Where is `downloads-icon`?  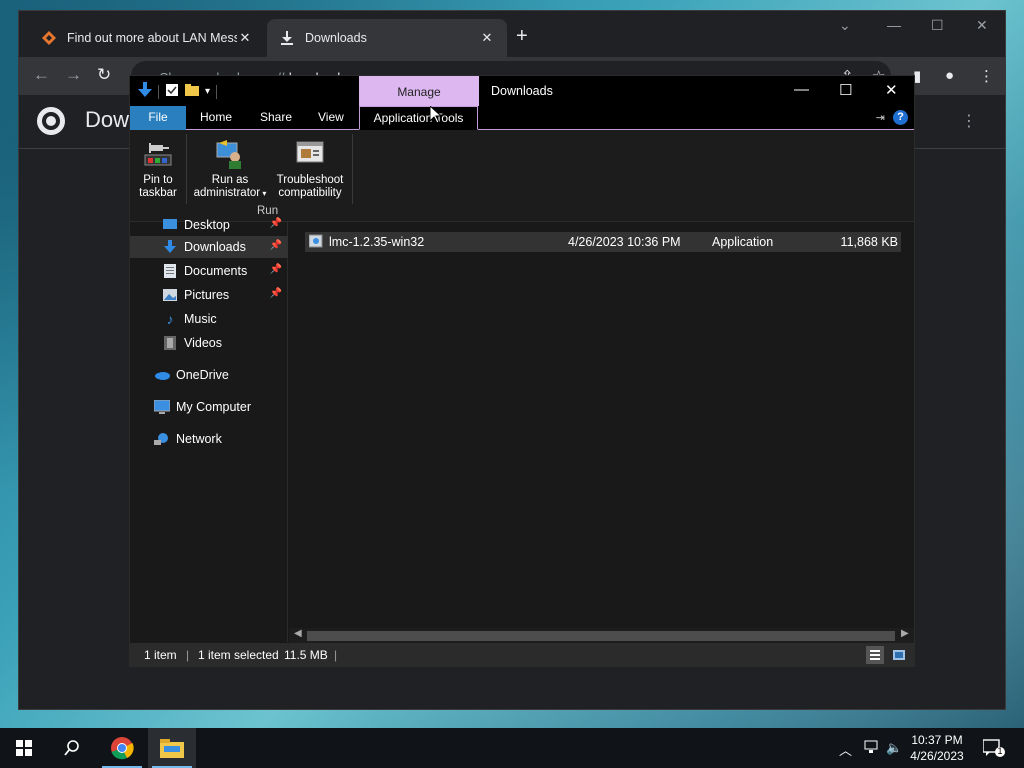 downloads-icon is located at coordinates (170, 247).